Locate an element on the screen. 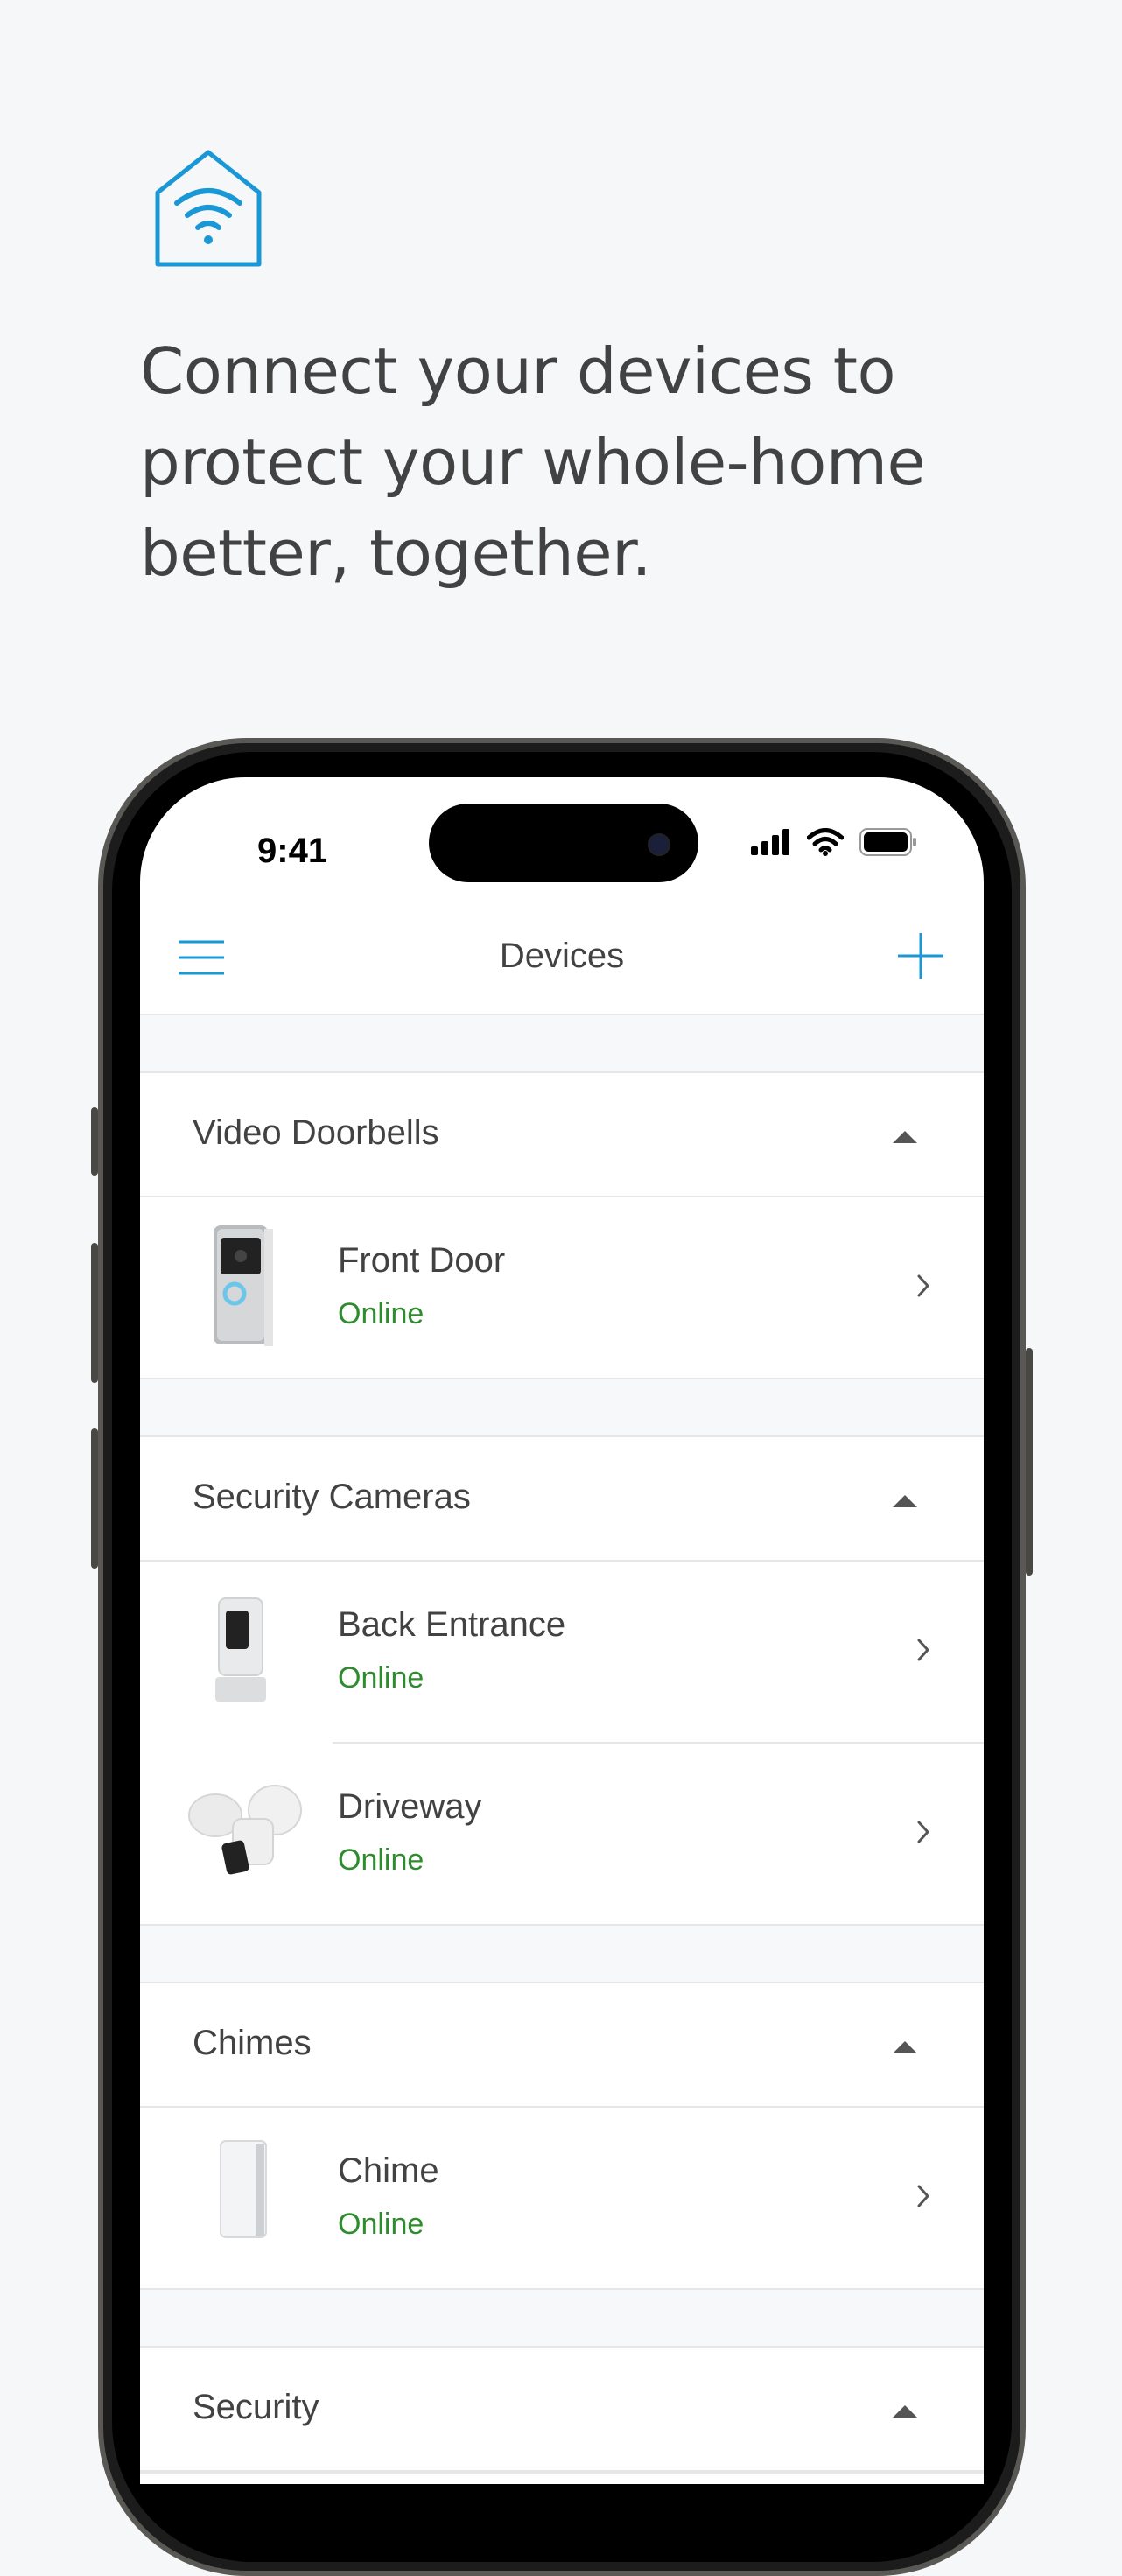 This screenshot has width=1122, height=2576. status-icons is located at coordinates (834, 842).